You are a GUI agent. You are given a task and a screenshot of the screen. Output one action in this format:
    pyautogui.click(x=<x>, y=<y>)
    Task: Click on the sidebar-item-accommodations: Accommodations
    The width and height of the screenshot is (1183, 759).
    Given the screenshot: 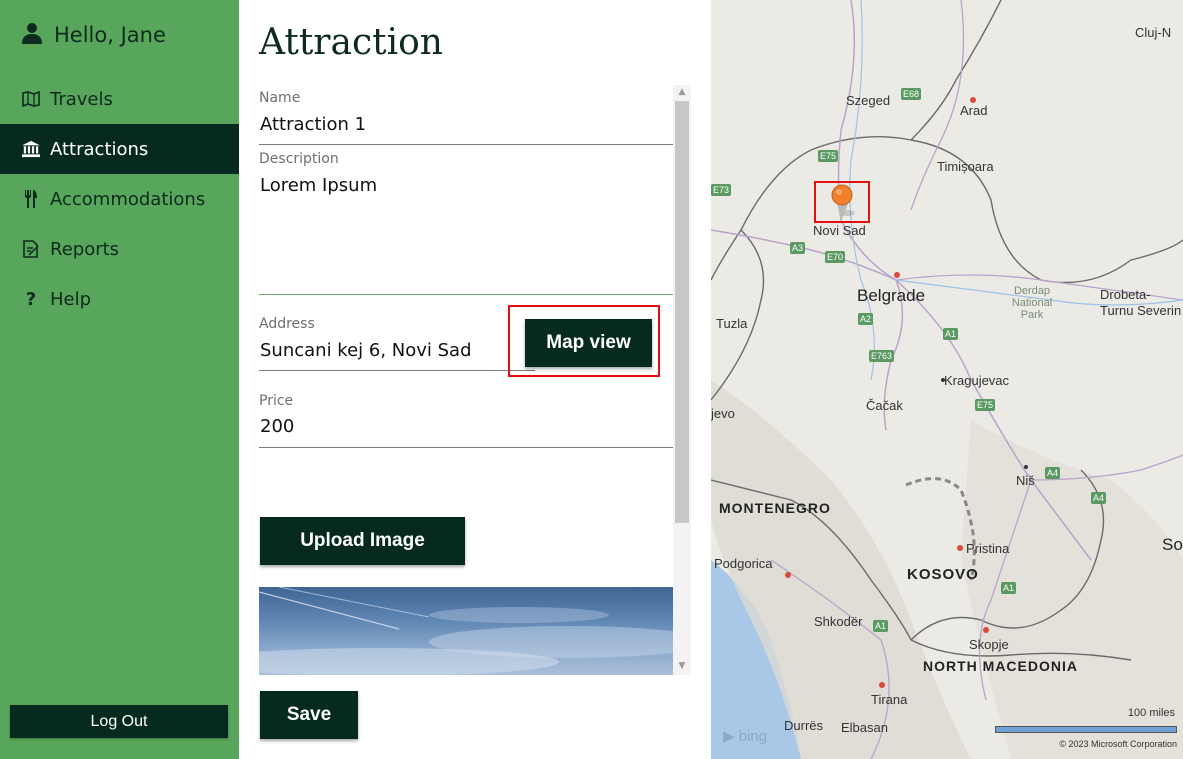 What is the action you would take?
    pyautogui.click(x=119, y=199)
    